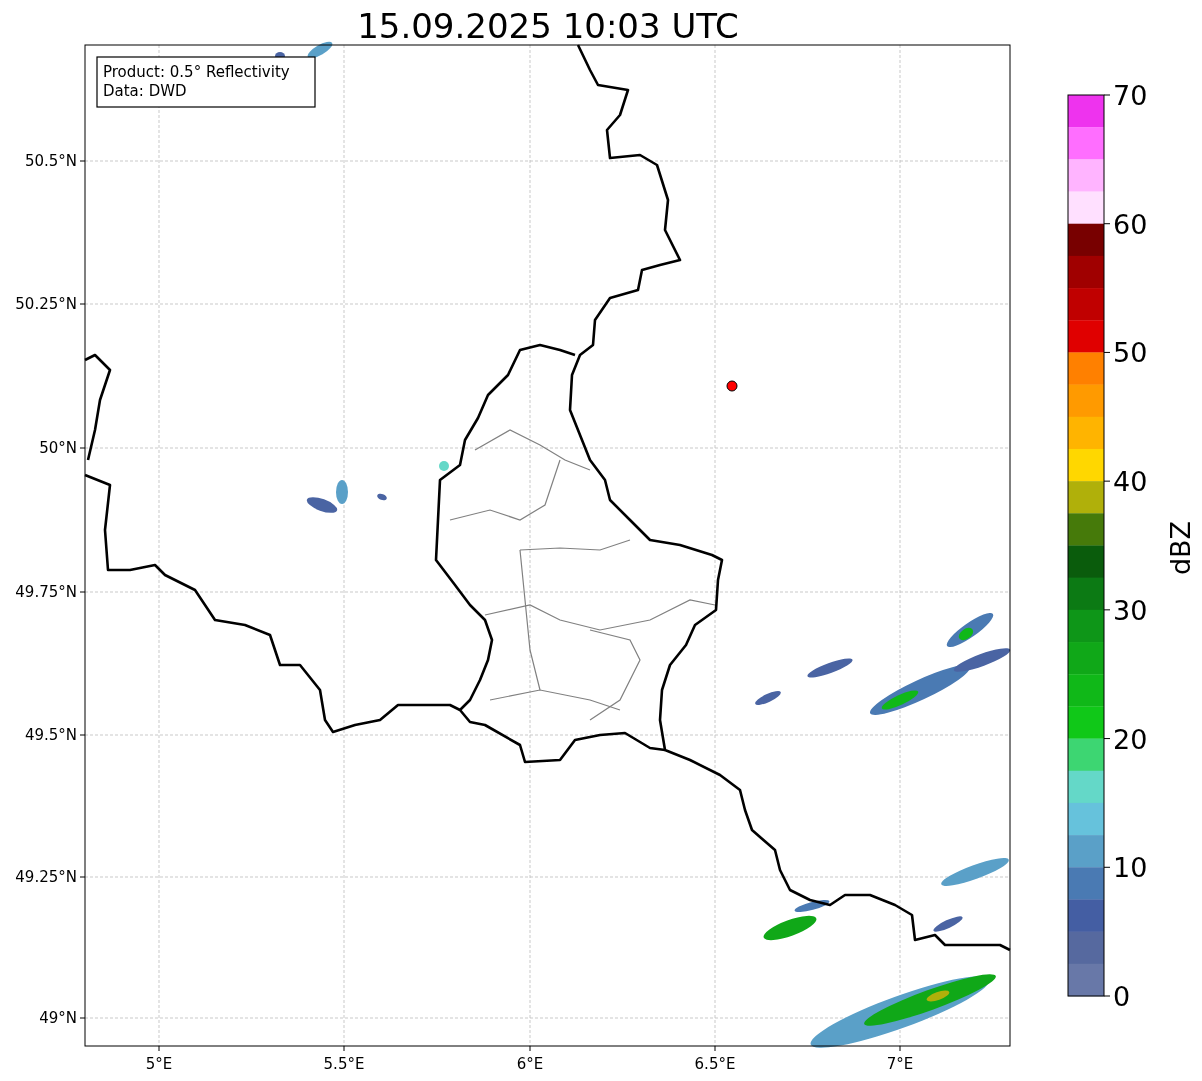  Describe the element at coordinates (732, 386) in the screenshot. I see `radar-site-marker` at that location.